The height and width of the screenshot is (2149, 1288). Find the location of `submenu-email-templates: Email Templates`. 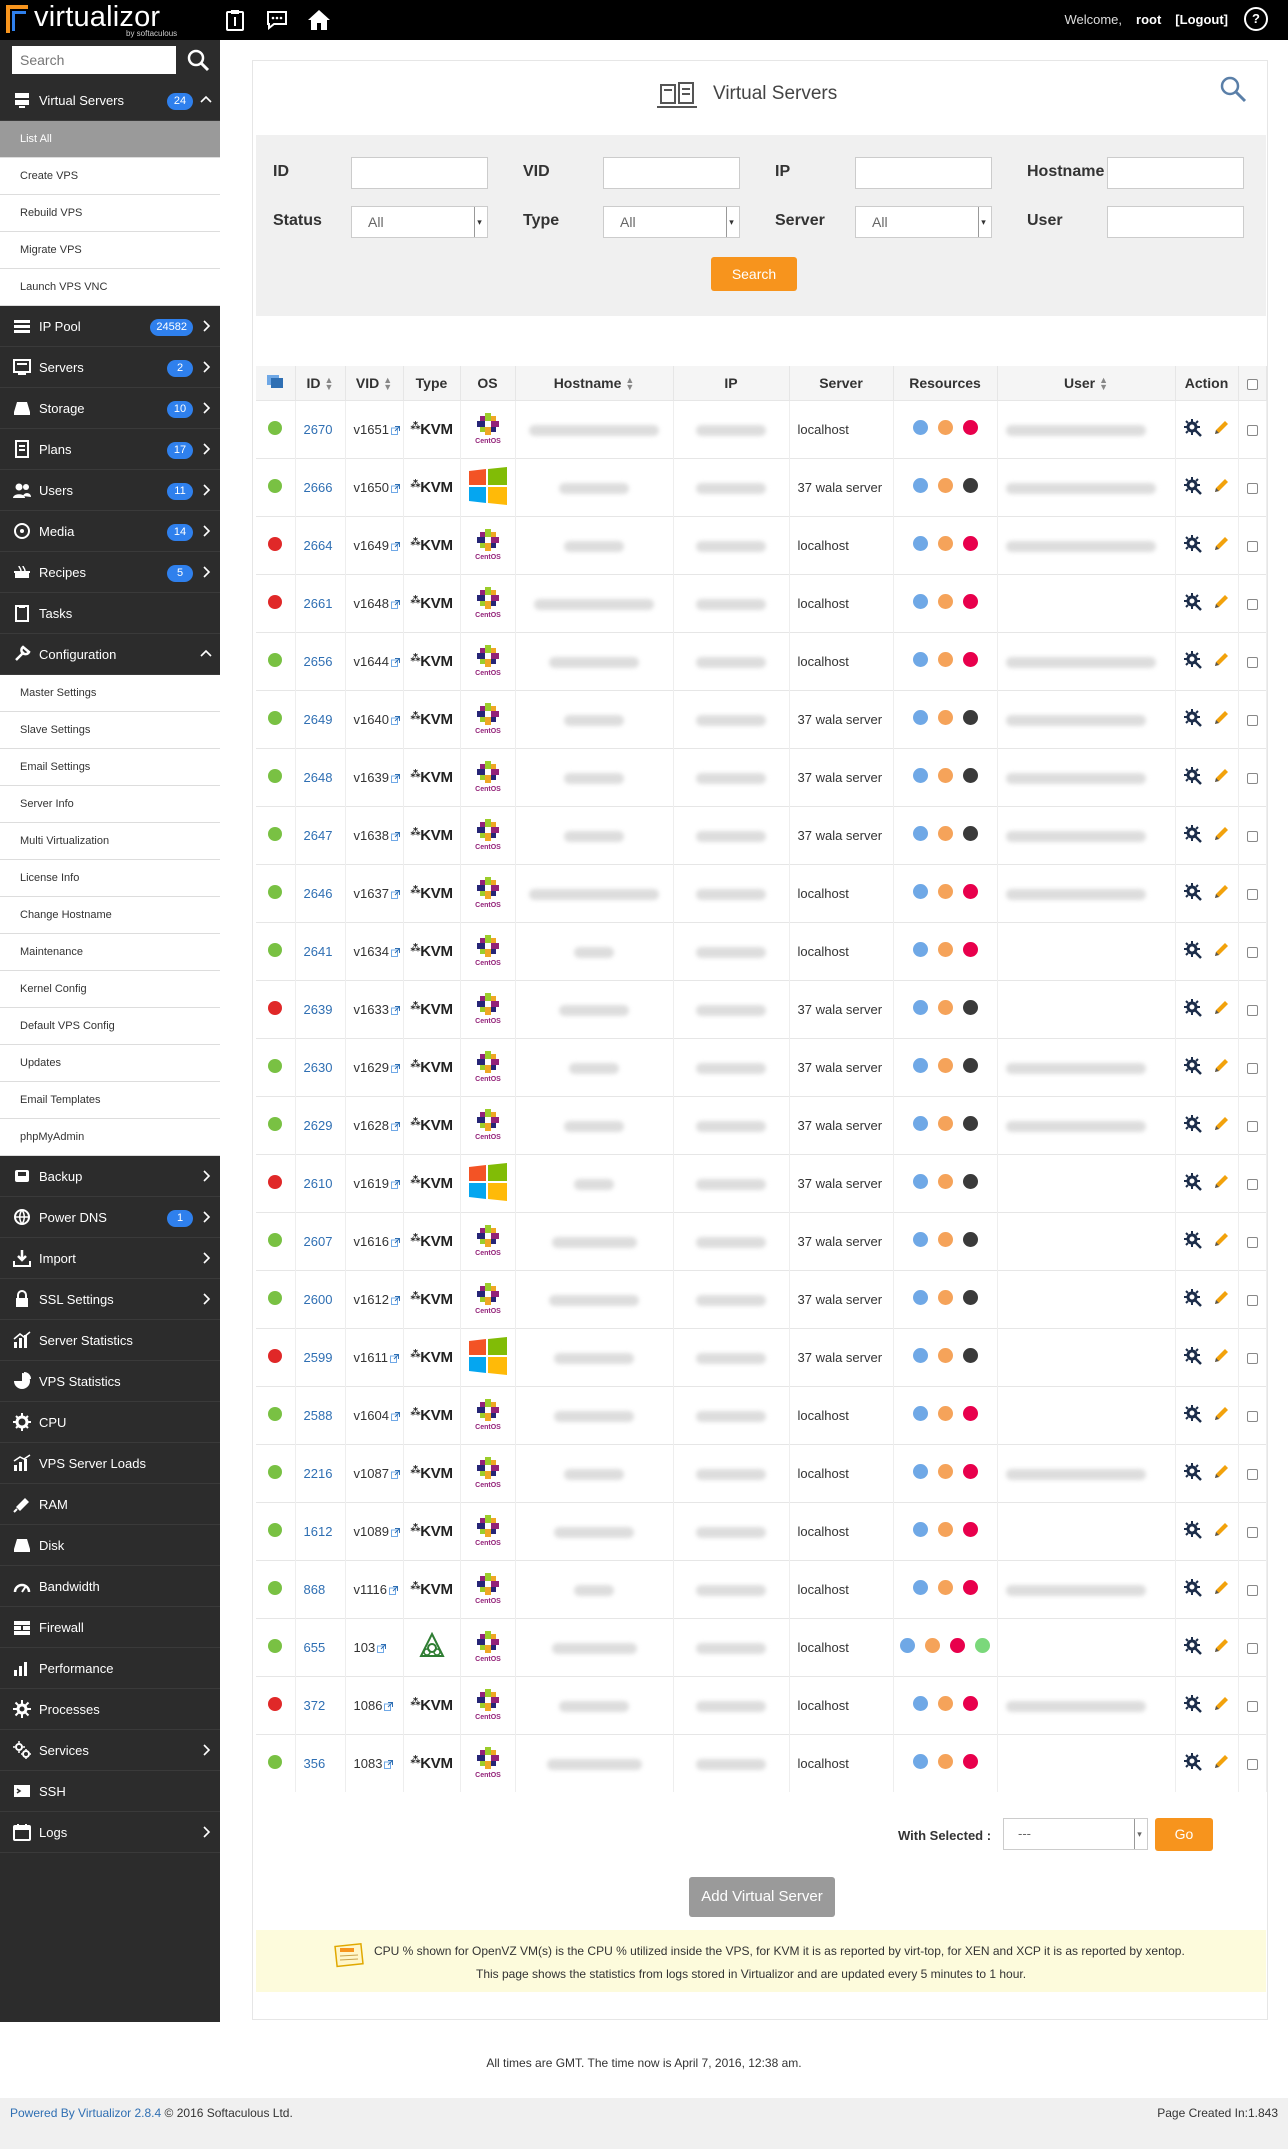

submenu-email-templates: Email Templates is located at coordinates (110, 1100).